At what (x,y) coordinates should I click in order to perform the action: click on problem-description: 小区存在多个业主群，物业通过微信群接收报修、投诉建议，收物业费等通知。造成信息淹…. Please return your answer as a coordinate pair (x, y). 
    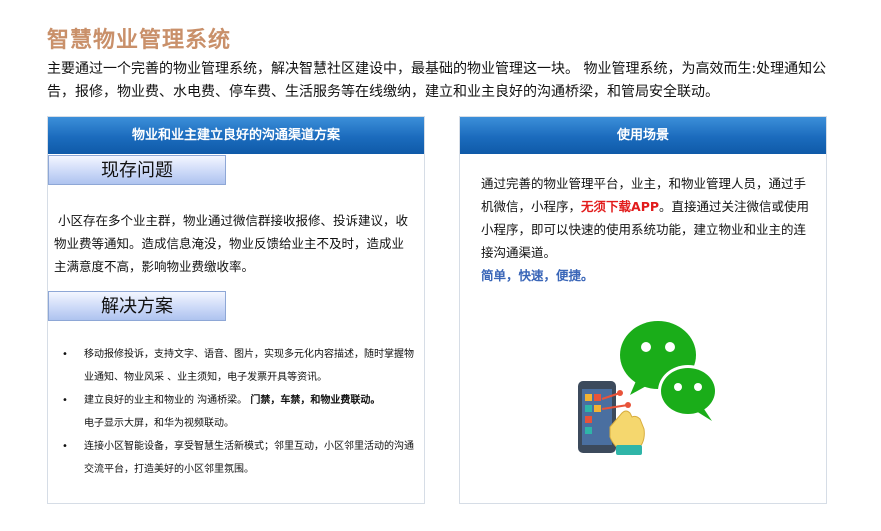
    Looking at the image, I should click on (235, 243).